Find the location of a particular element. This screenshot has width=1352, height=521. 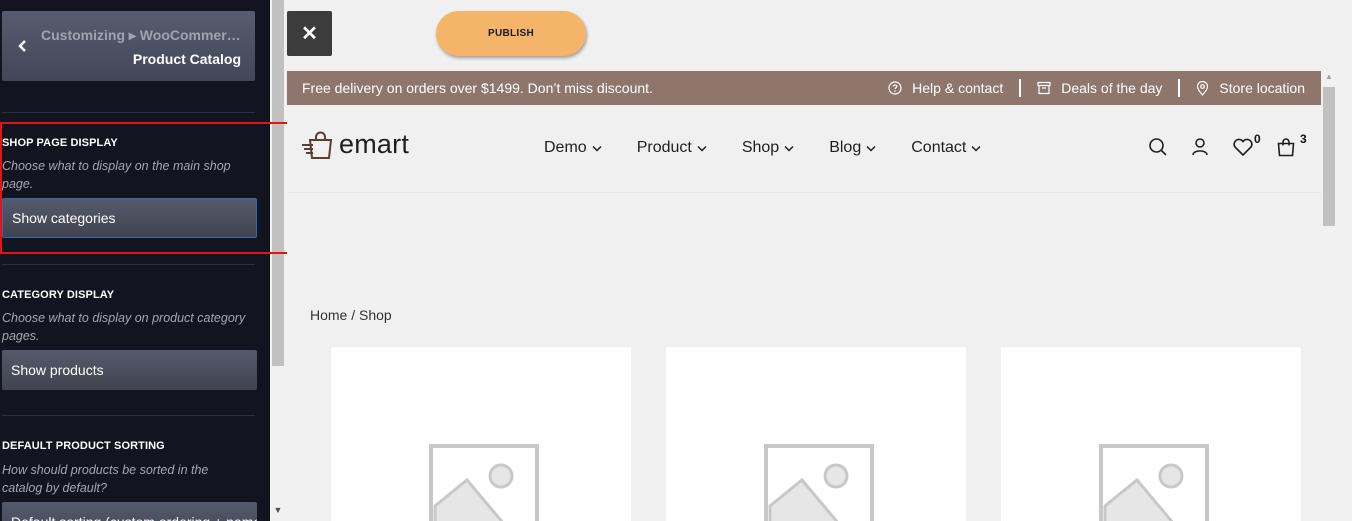

shop-page-display-select: Show categories is located at coordinates (129, 218).